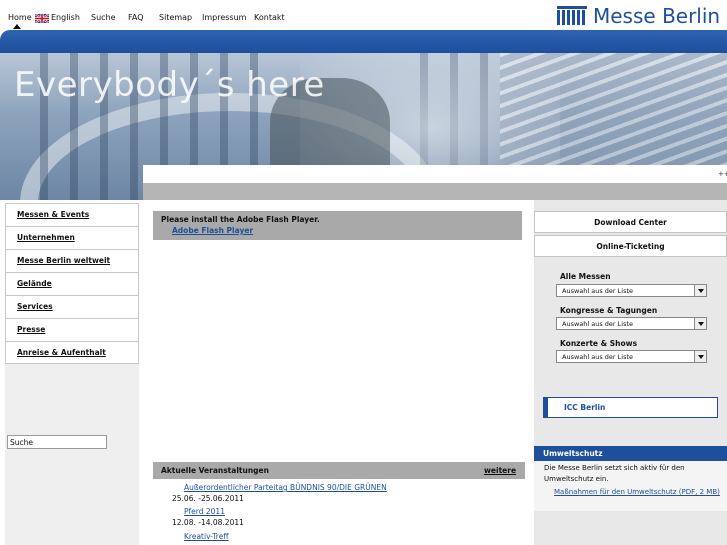  I want to click on icc-berlin-button: ICC Berlin, so click(630, 407).